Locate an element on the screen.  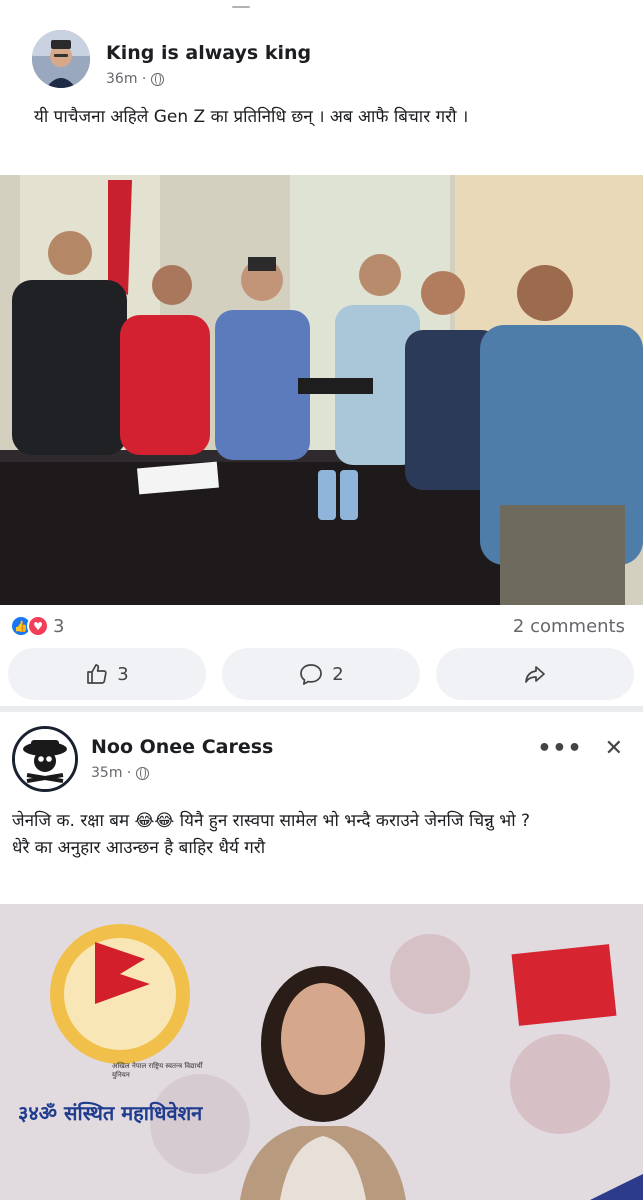
share-icon is located at coordinates (535, 674).